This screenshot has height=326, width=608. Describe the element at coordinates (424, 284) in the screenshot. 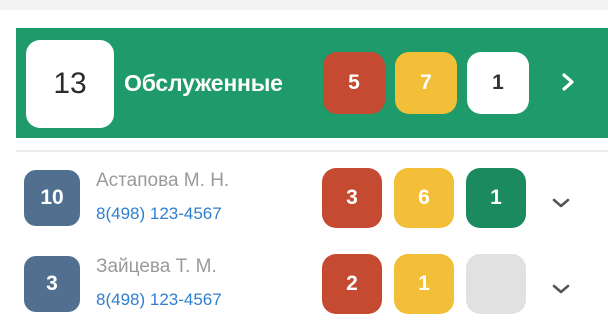

I see `row2-badge-yellow: 1` at that location.